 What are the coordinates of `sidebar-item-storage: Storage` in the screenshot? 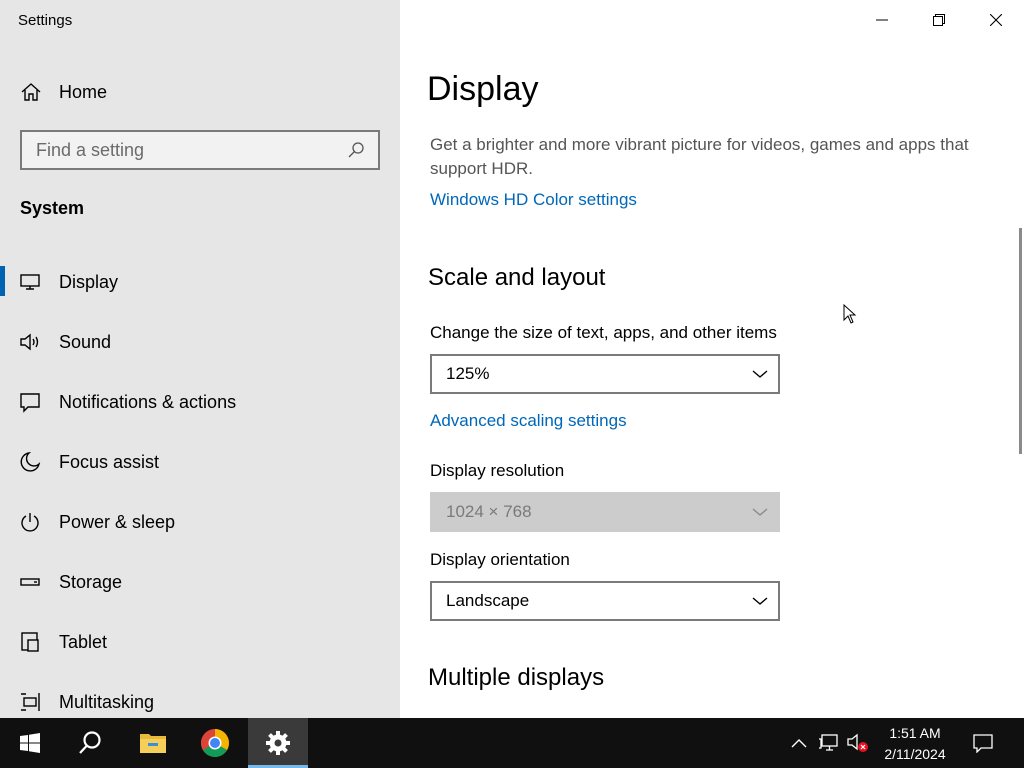 It's located at (200, 582).